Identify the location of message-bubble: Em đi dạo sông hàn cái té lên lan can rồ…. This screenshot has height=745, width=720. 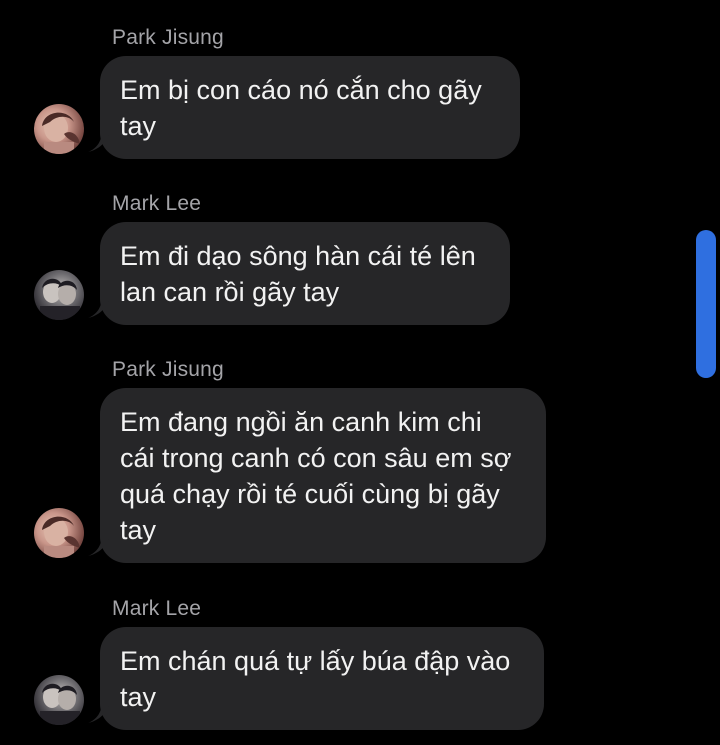
(305, 273).